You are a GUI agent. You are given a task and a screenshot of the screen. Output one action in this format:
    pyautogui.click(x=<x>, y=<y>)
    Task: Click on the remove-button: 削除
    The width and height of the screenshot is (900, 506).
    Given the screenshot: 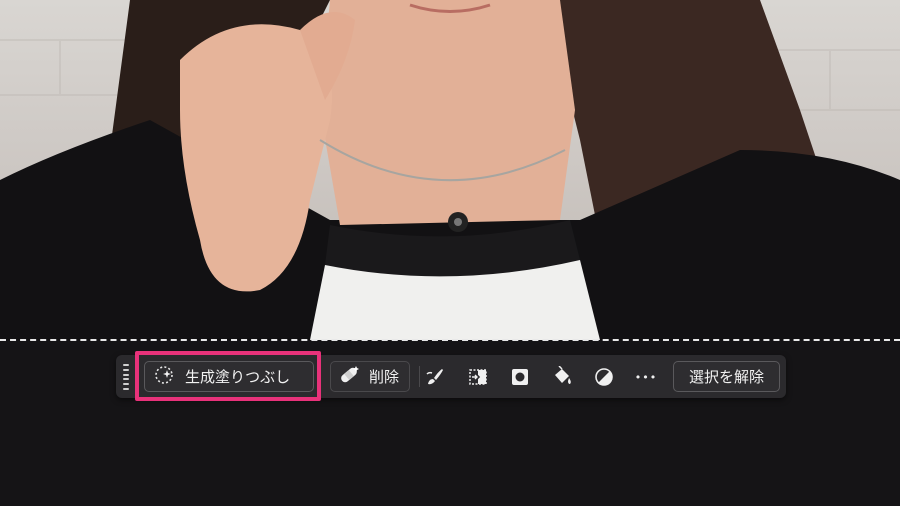 What is the action you would take?
    pyautogui.click(x=370, y=376)
    